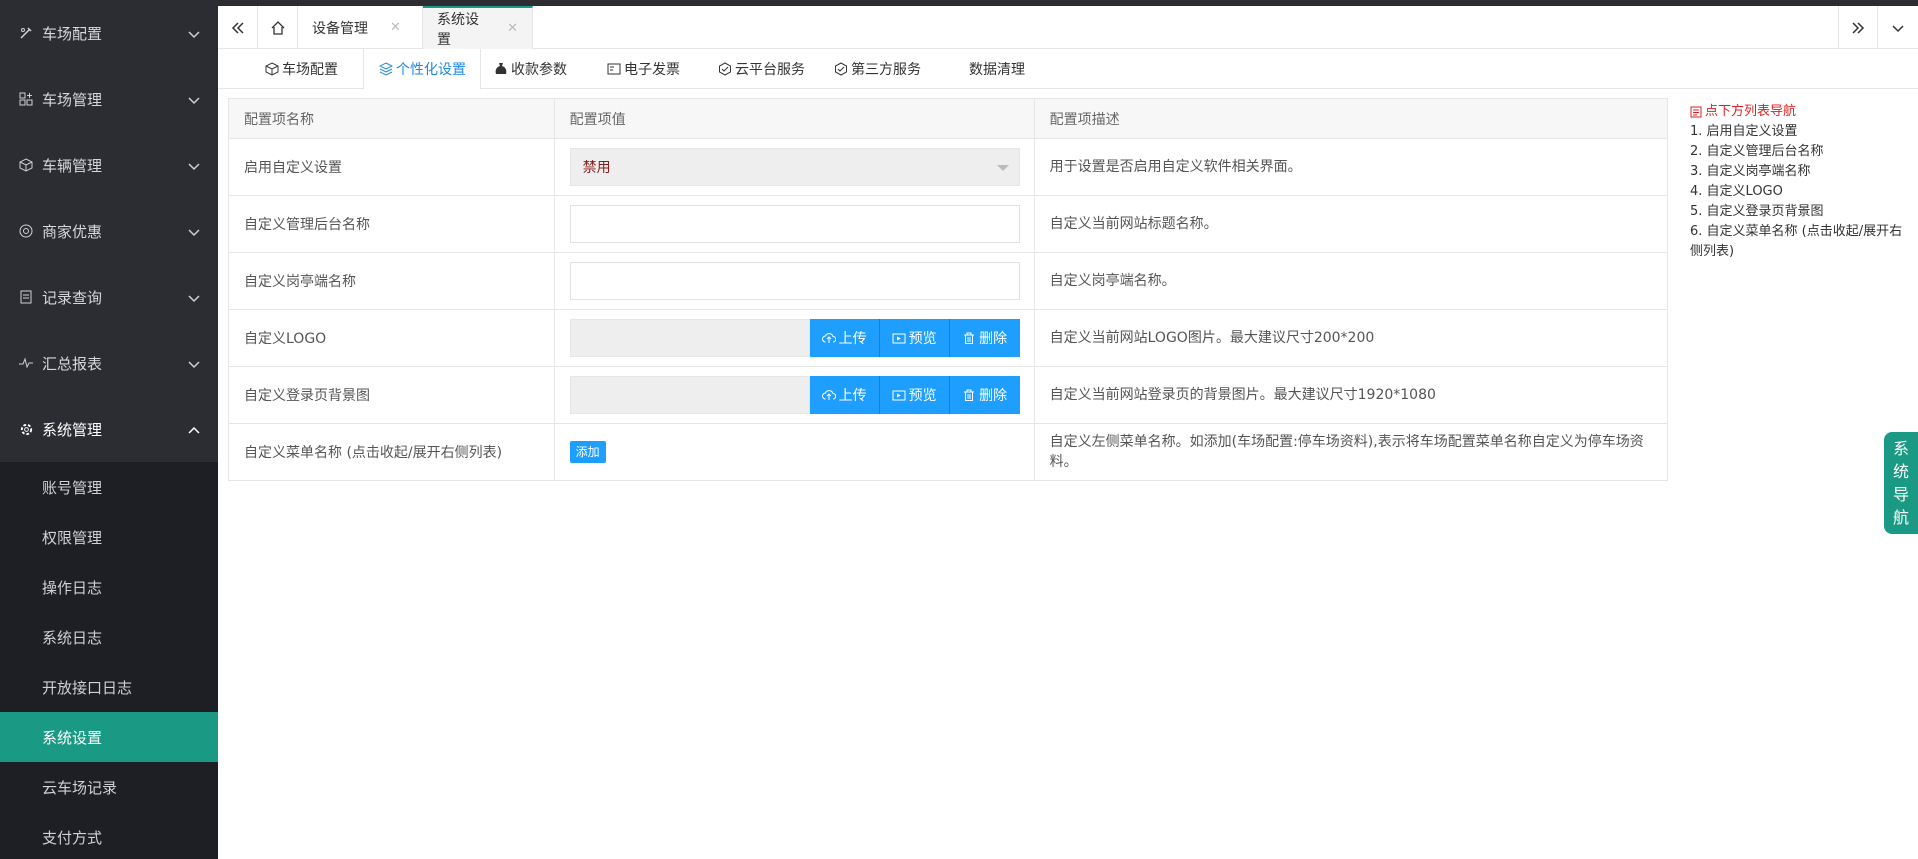  I want to click on grid-plus-icon, so click(26, 99).